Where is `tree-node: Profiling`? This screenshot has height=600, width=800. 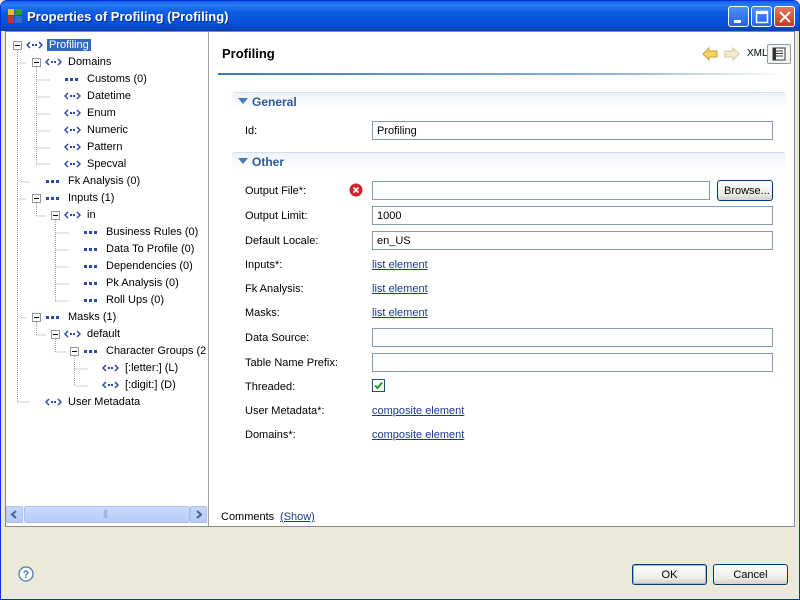 tree-node: Profiling is located at coordinates (58, 45).